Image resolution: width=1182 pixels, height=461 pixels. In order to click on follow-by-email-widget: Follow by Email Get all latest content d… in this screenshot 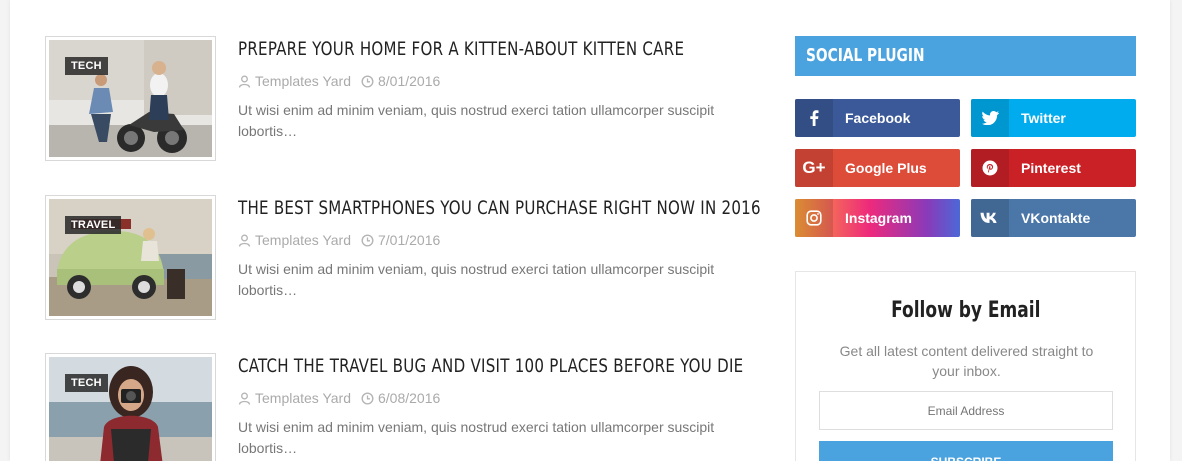, I will do `click(965, 366)`.